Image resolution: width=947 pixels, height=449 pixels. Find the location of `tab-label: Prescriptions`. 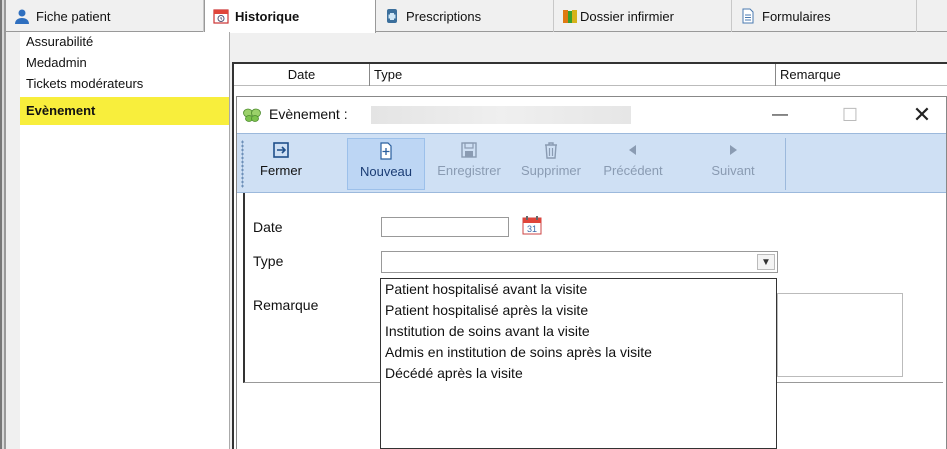

tab-label: Prescriptions is located at coordinates (444, 16).